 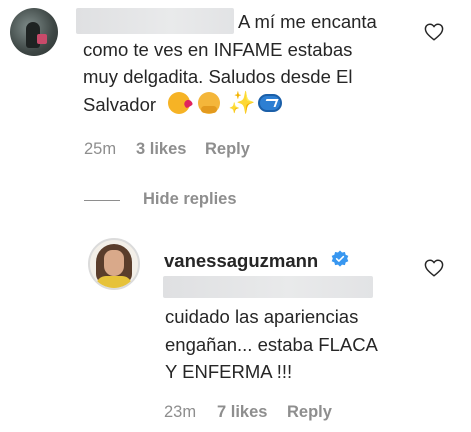 I want to click on comment-text-line: Salvador, so click(x=120, y=104).